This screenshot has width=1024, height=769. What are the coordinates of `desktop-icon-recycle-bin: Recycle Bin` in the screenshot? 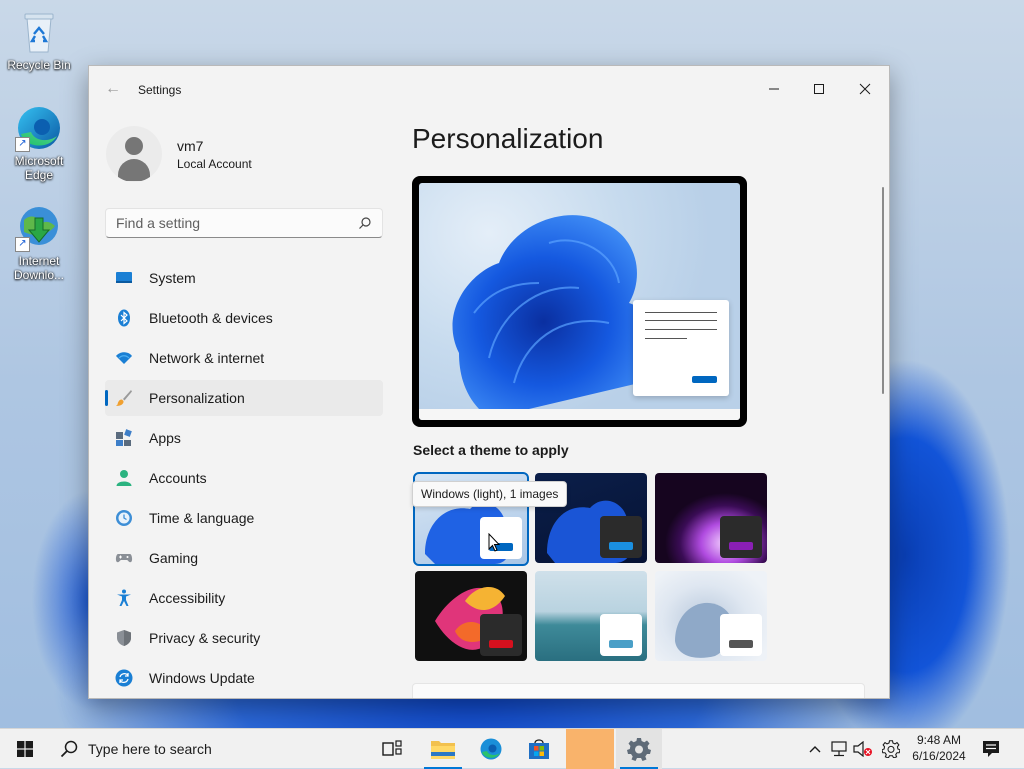 It's located at (39, 40).